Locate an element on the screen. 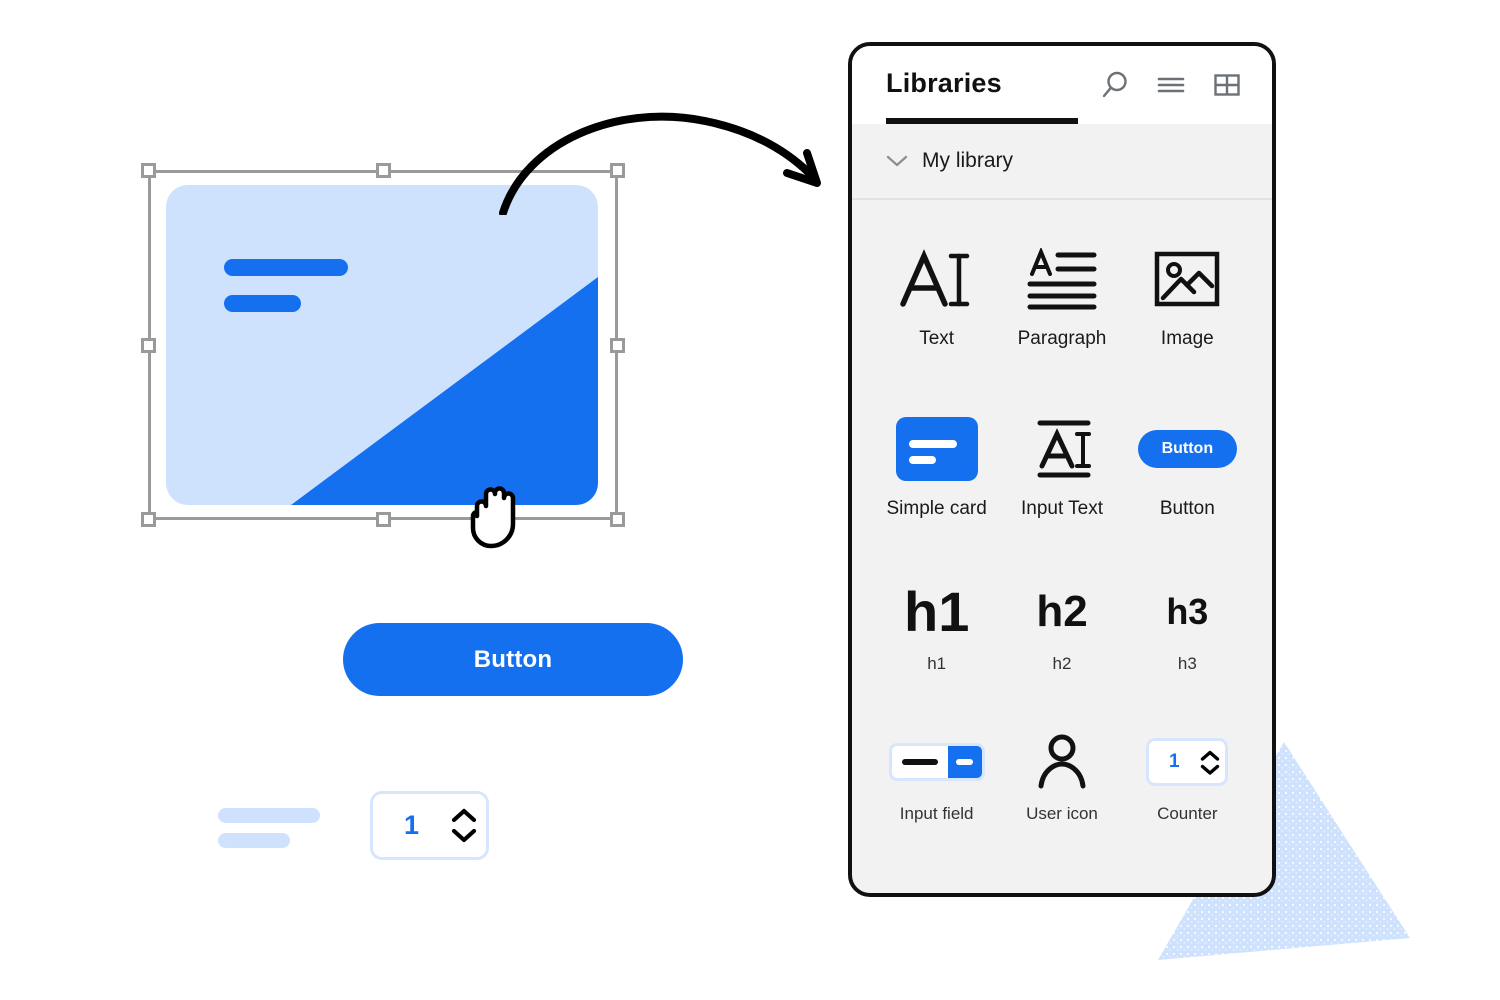 This screenshot has width=1500, height=1000. resize-handle-top-left is located at coordinates (148, 170).